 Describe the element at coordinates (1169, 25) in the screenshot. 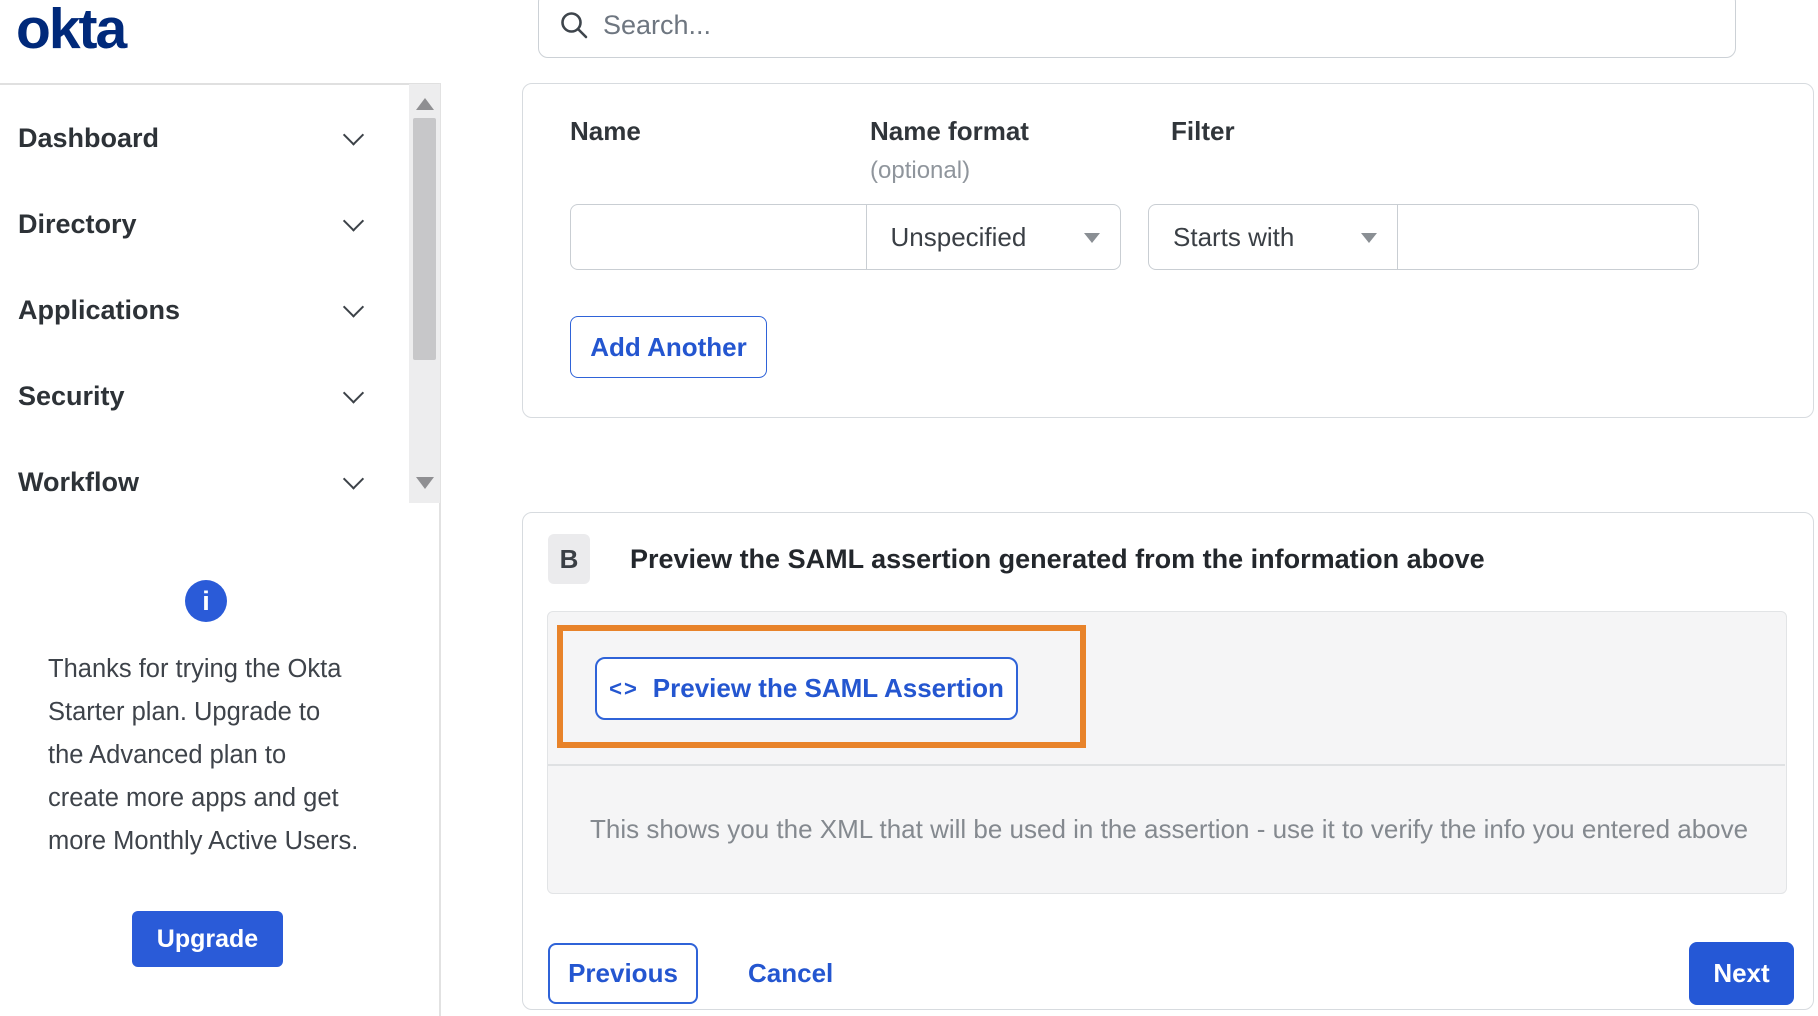

I see `search-input` at that location.